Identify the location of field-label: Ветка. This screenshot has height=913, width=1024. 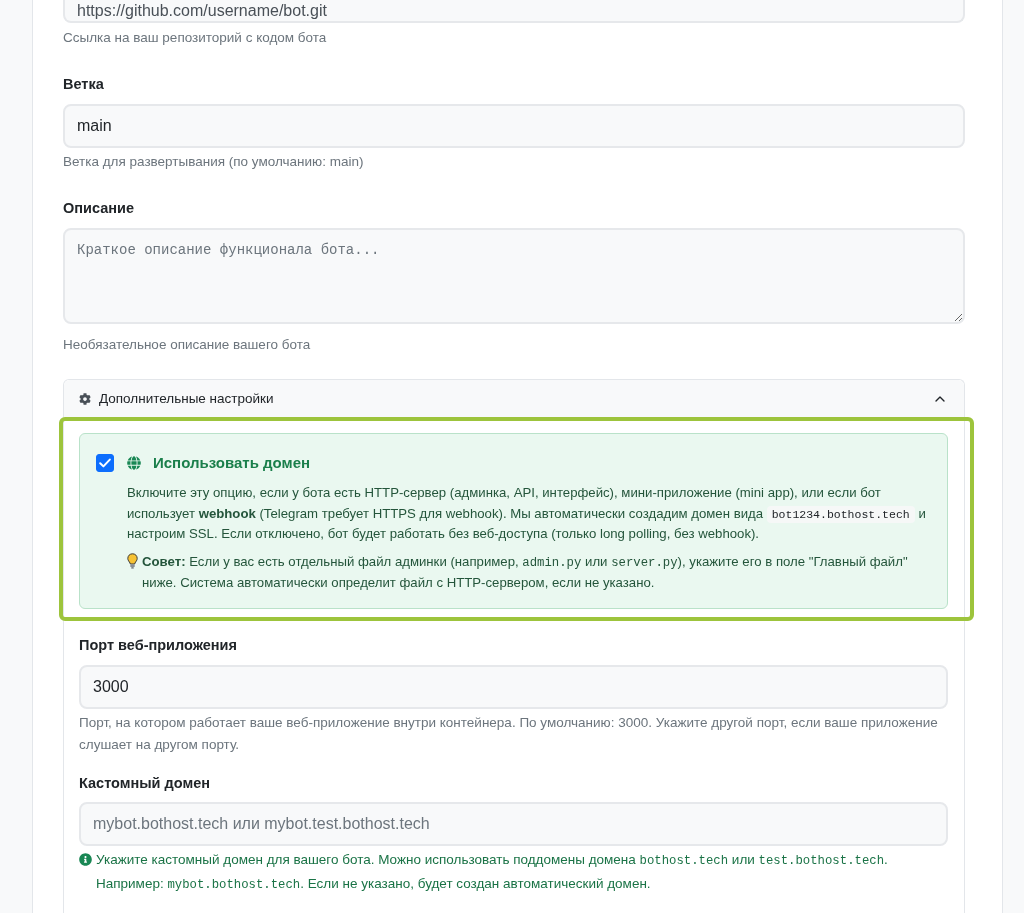
(84, 84).